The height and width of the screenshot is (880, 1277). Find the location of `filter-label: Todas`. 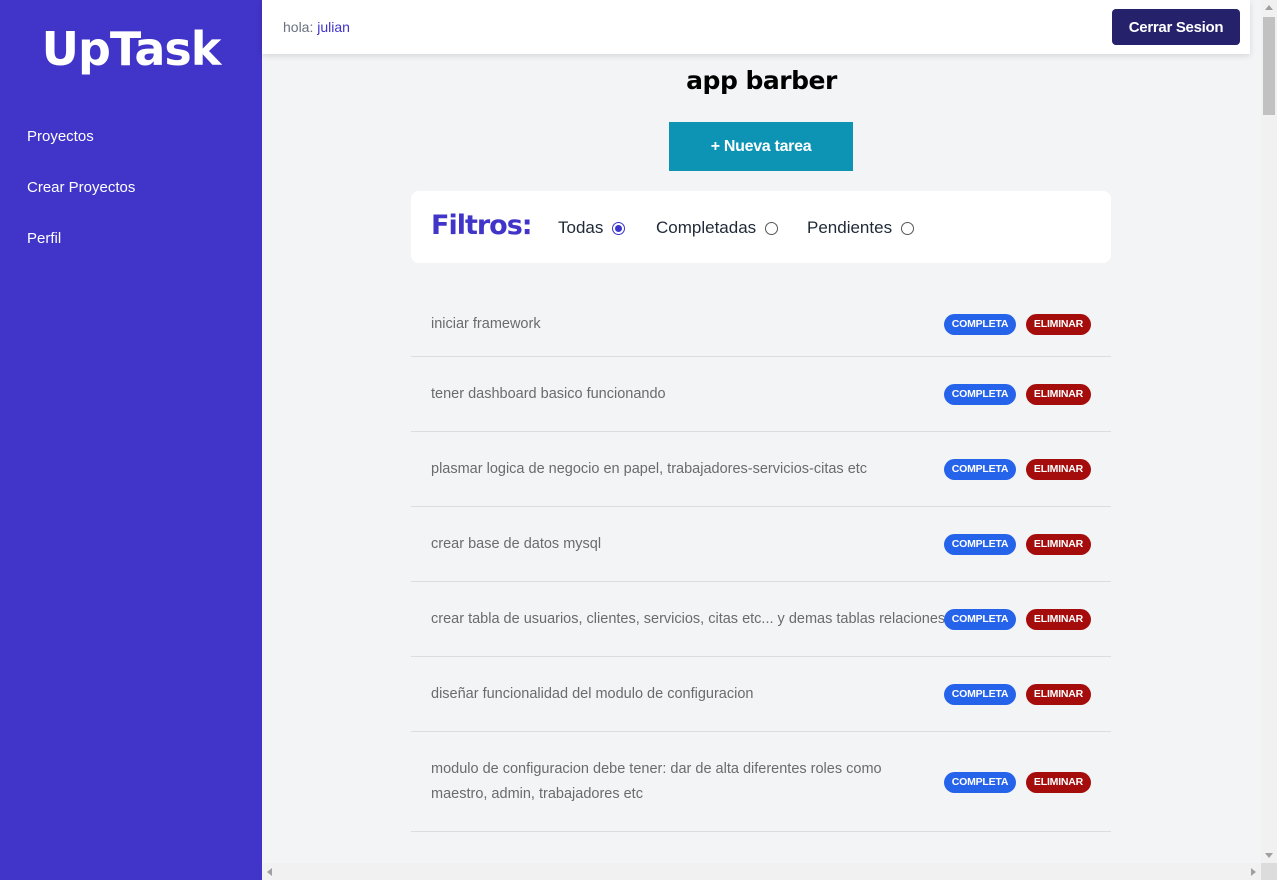

filter-label: Todas is located at coordinates (581, 227).